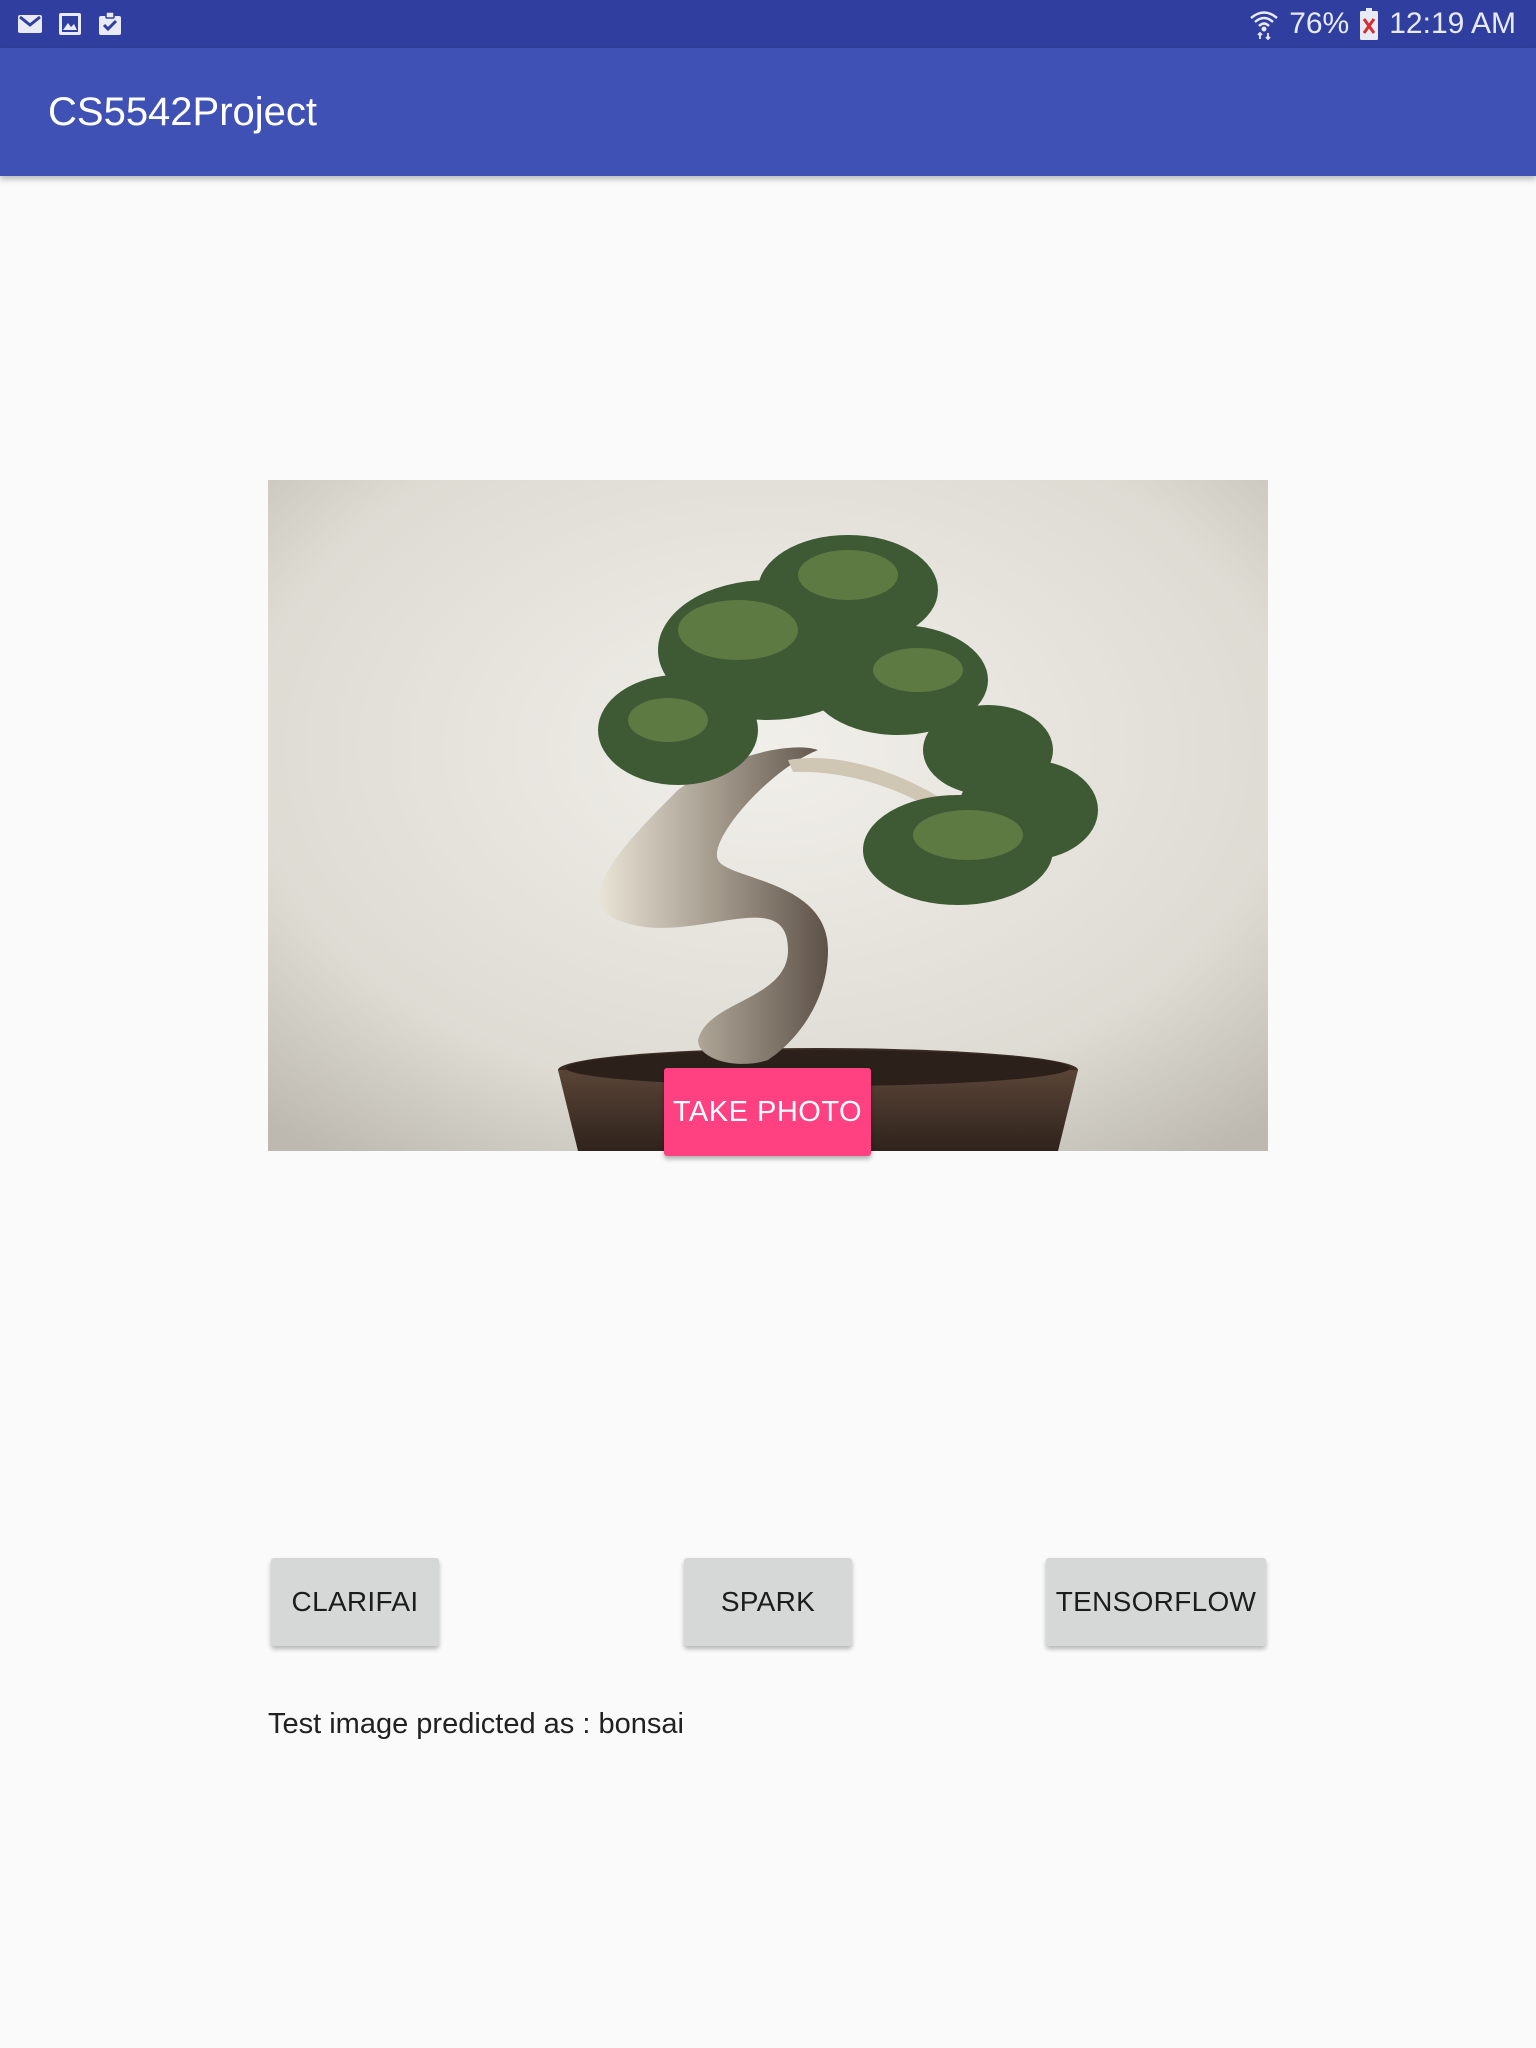 The width and height of the screenshot is (1536, 2048). Describe the element at coordinates (1382, 24) in the screenshot. I see `system-status: 76% 12:19 AM` at that location.